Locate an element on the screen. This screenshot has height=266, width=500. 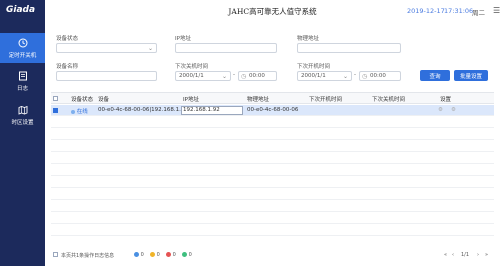
next-boot-time: 00:00 is located at coordinates (378, 76).